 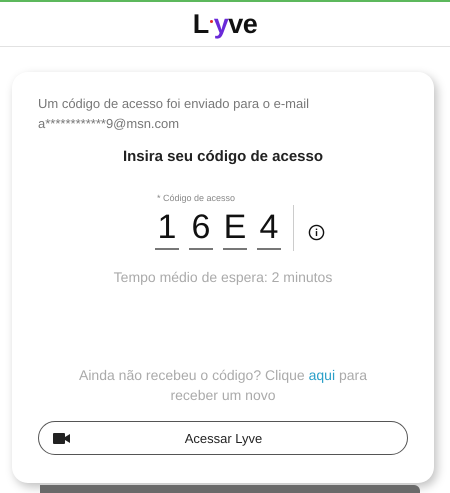 I want to click on logo: L yve, so click(x=225, y=24).